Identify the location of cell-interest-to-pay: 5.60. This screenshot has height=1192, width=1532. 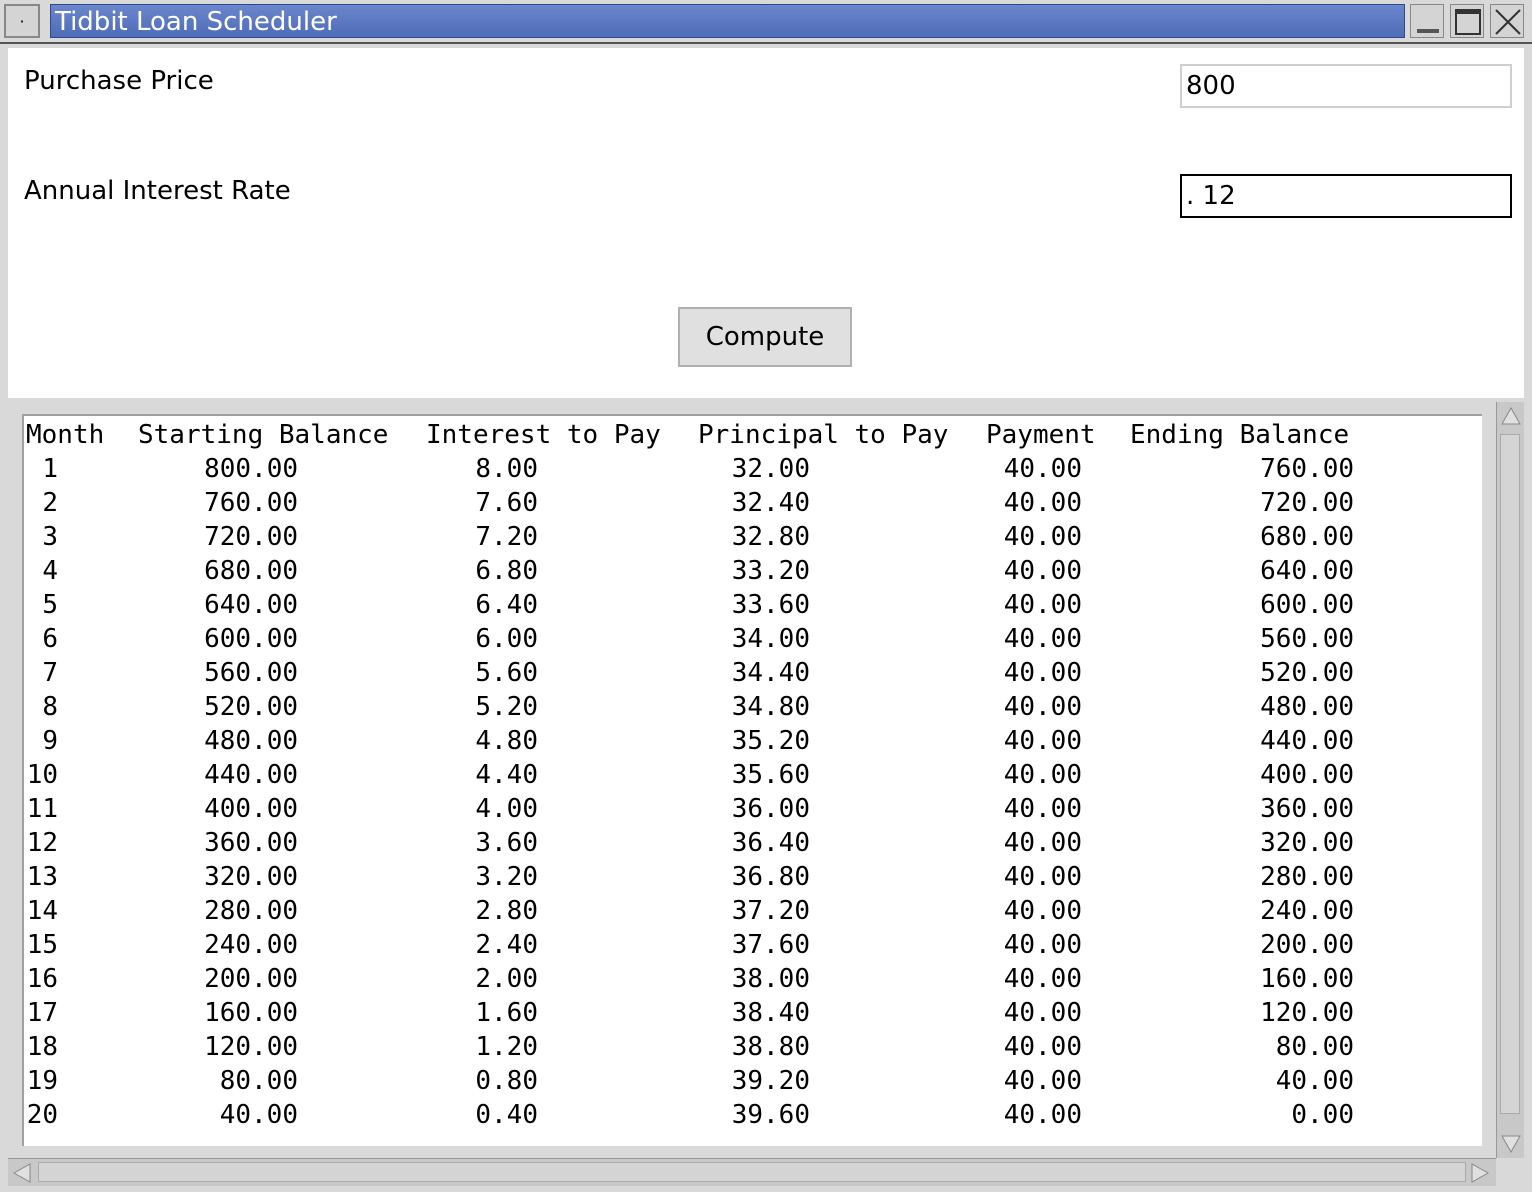
(506, 673).